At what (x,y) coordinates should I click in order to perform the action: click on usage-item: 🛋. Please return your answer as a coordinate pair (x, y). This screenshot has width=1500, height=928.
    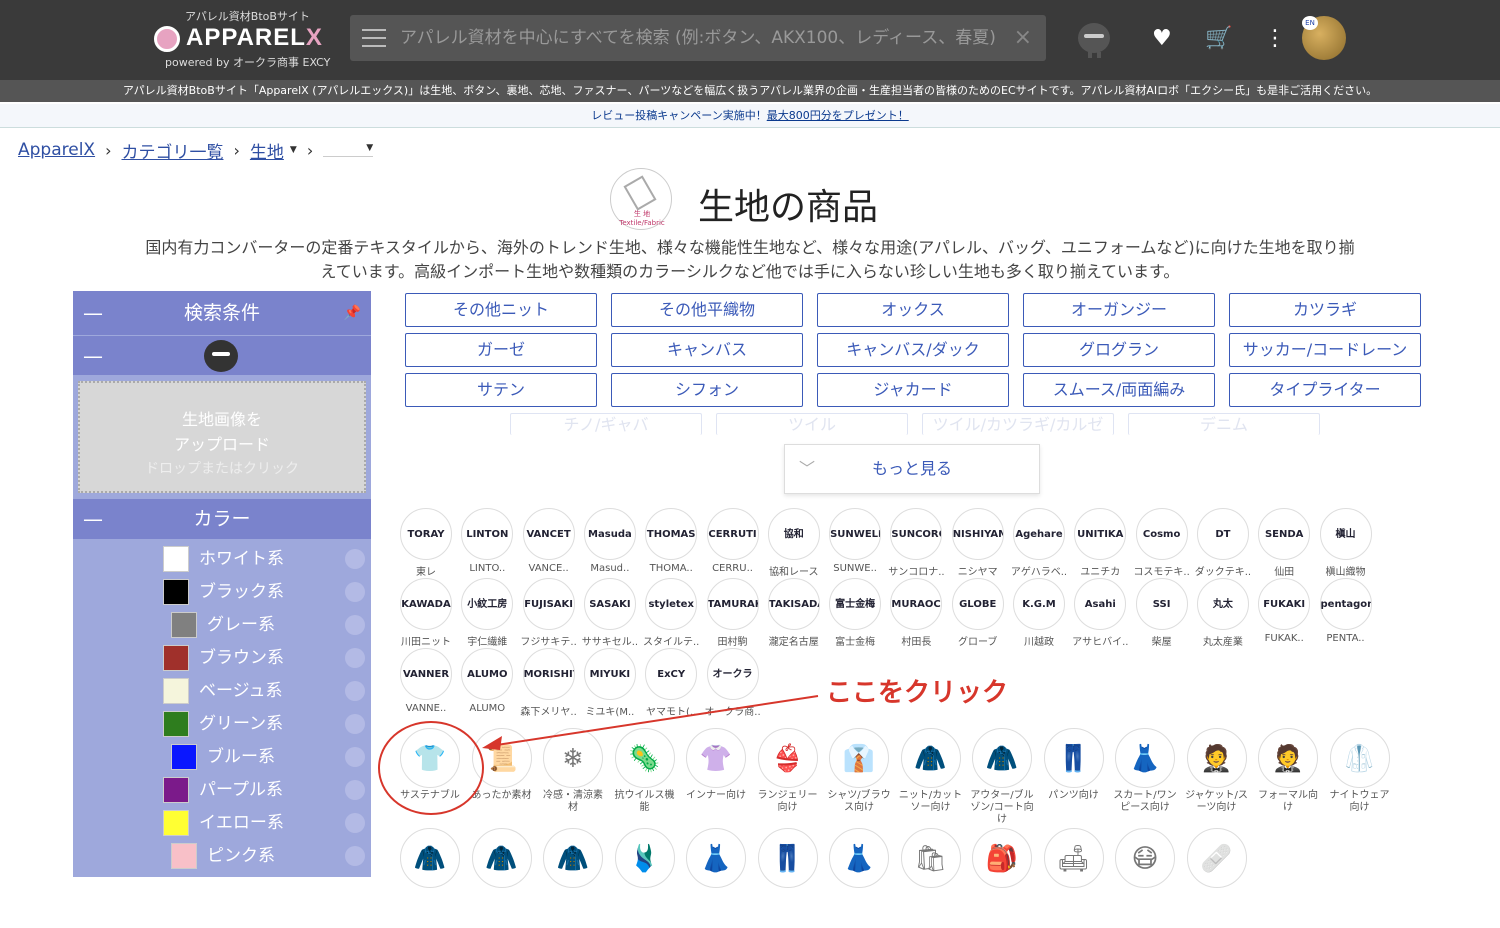
    Looking at the image, I should click on (1074, 878).